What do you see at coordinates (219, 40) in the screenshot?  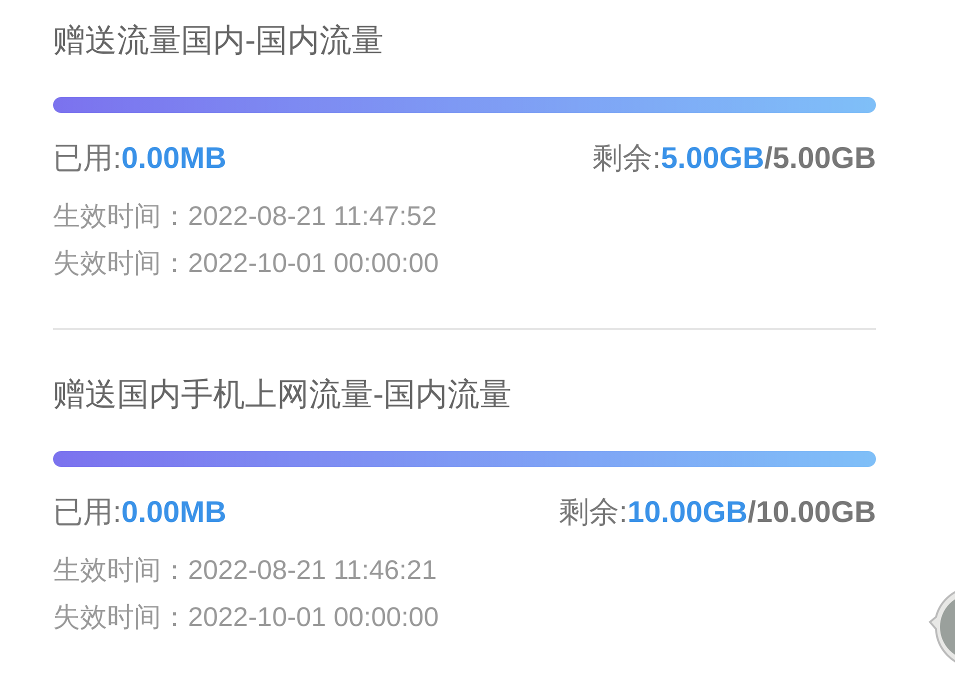 I see `package-title: 赠送流量国内-国内流量` at bounding box center [219, 40].